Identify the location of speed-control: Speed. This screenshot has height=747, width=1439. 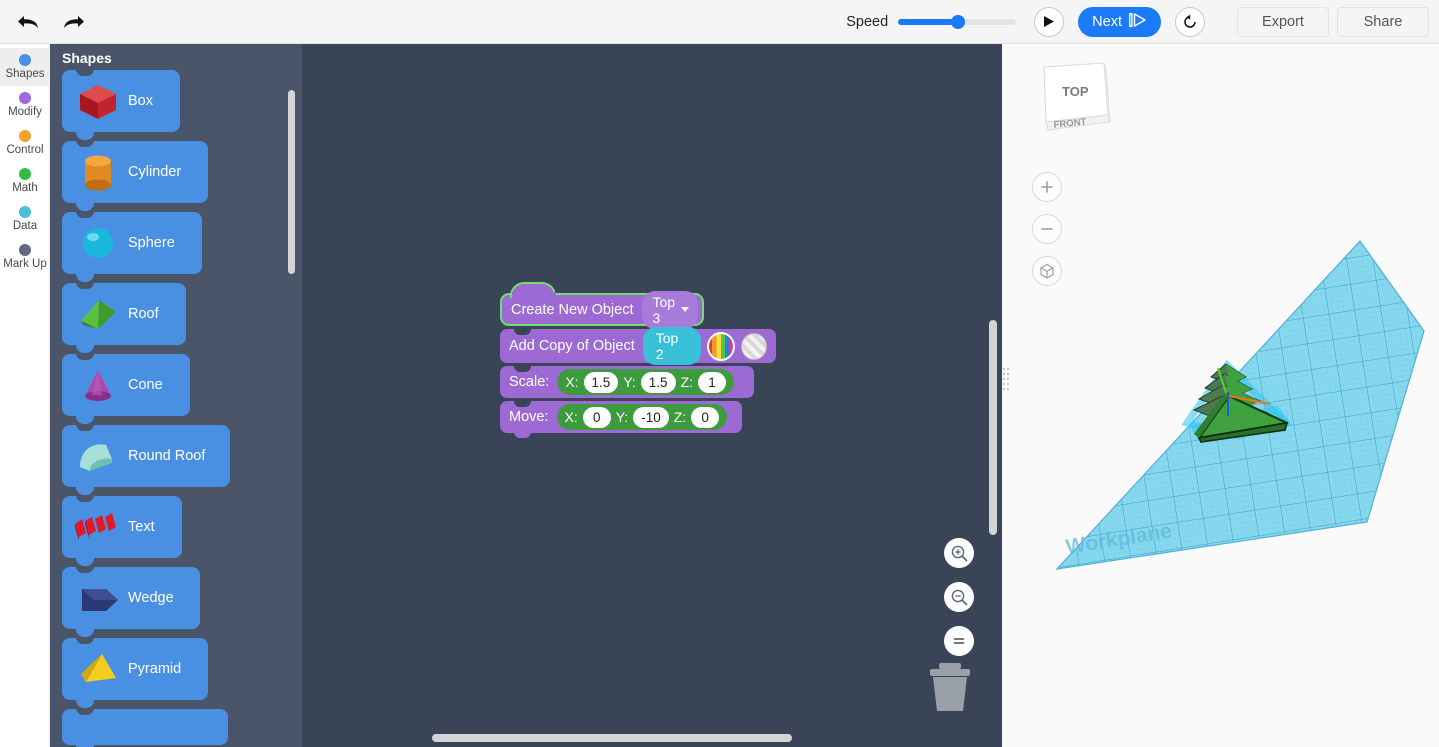
(931, 21).